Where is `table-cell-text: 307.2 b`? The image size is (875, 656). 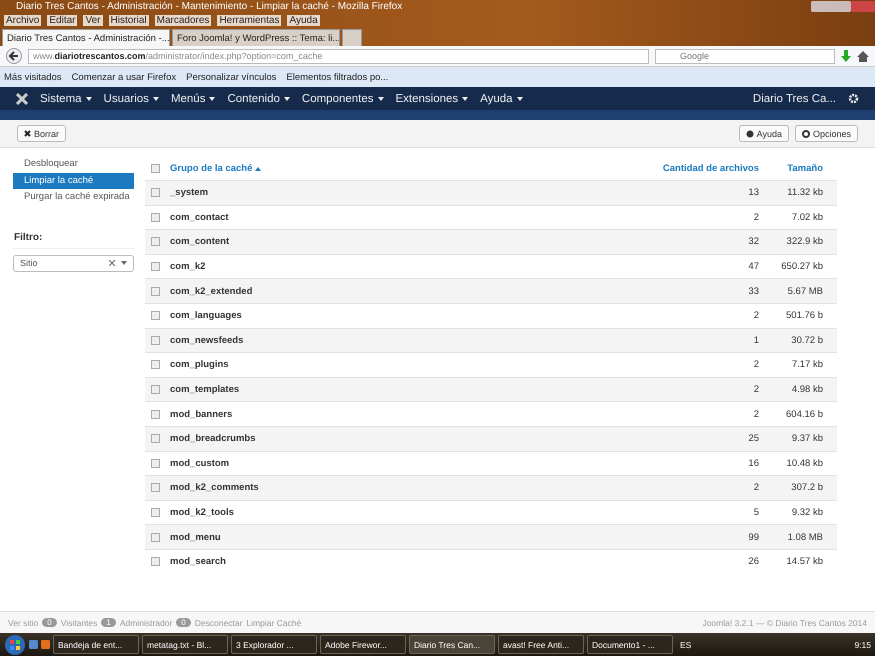
table-cell-text: 307.2 b is located at coordinates (807, 488).